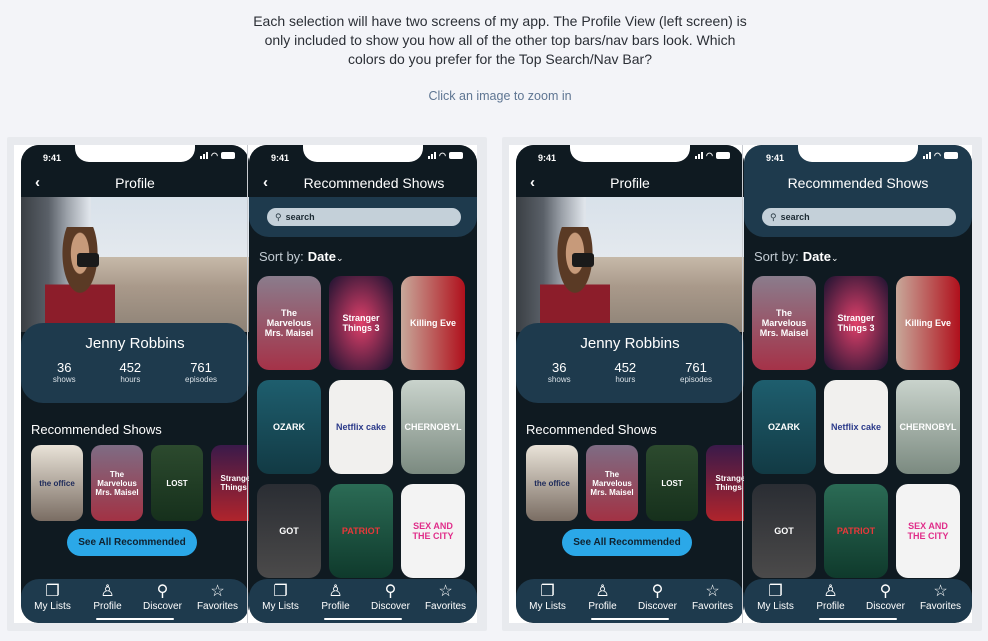 This screenshot has width=988, height=641. What do you see at coordinates (135, 601) in the screenshot?
I see `tab-bar: ❐ My Lists ♙ Profile ⚲ Discover ☆ Favorites` at bounding box center [135, 601].